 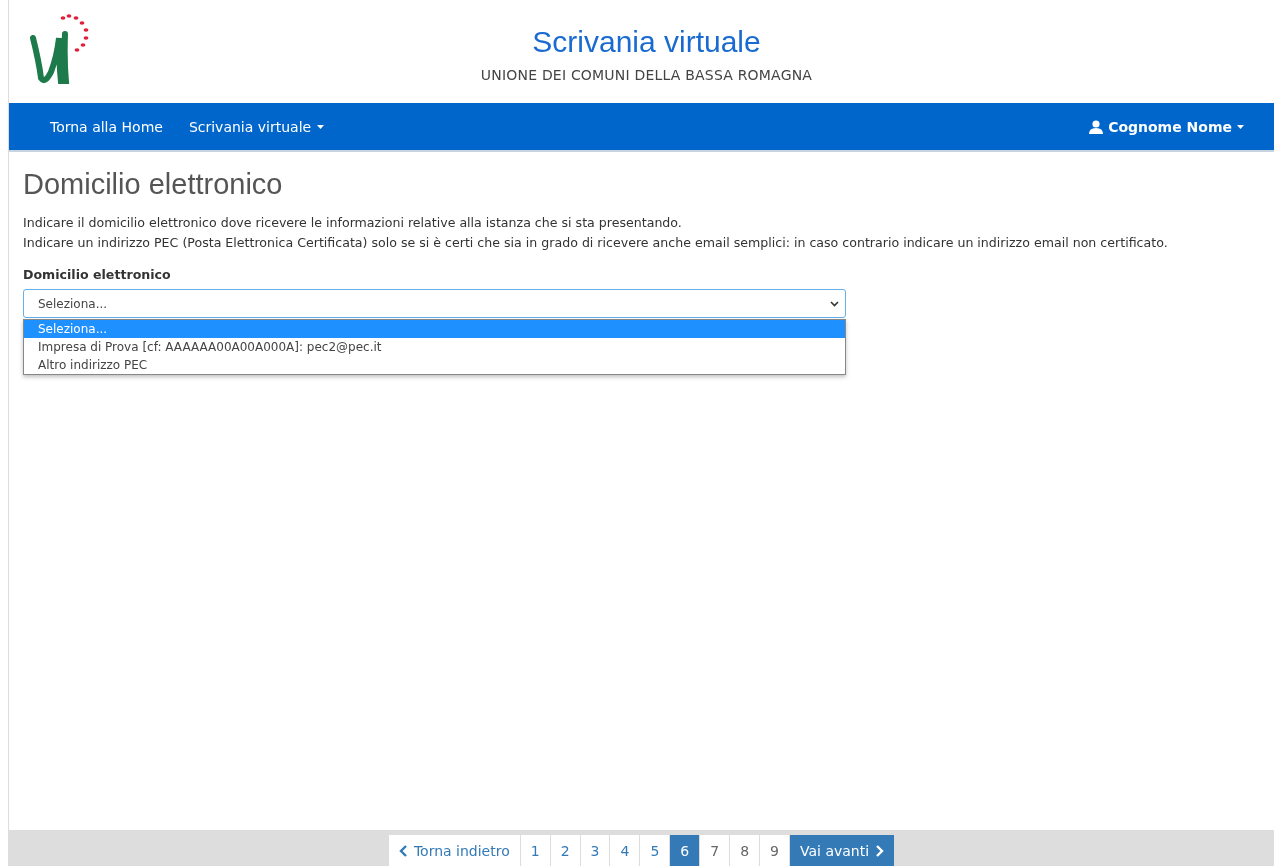 I want to click on chevron-down-icon, so click(x=834, y=303).